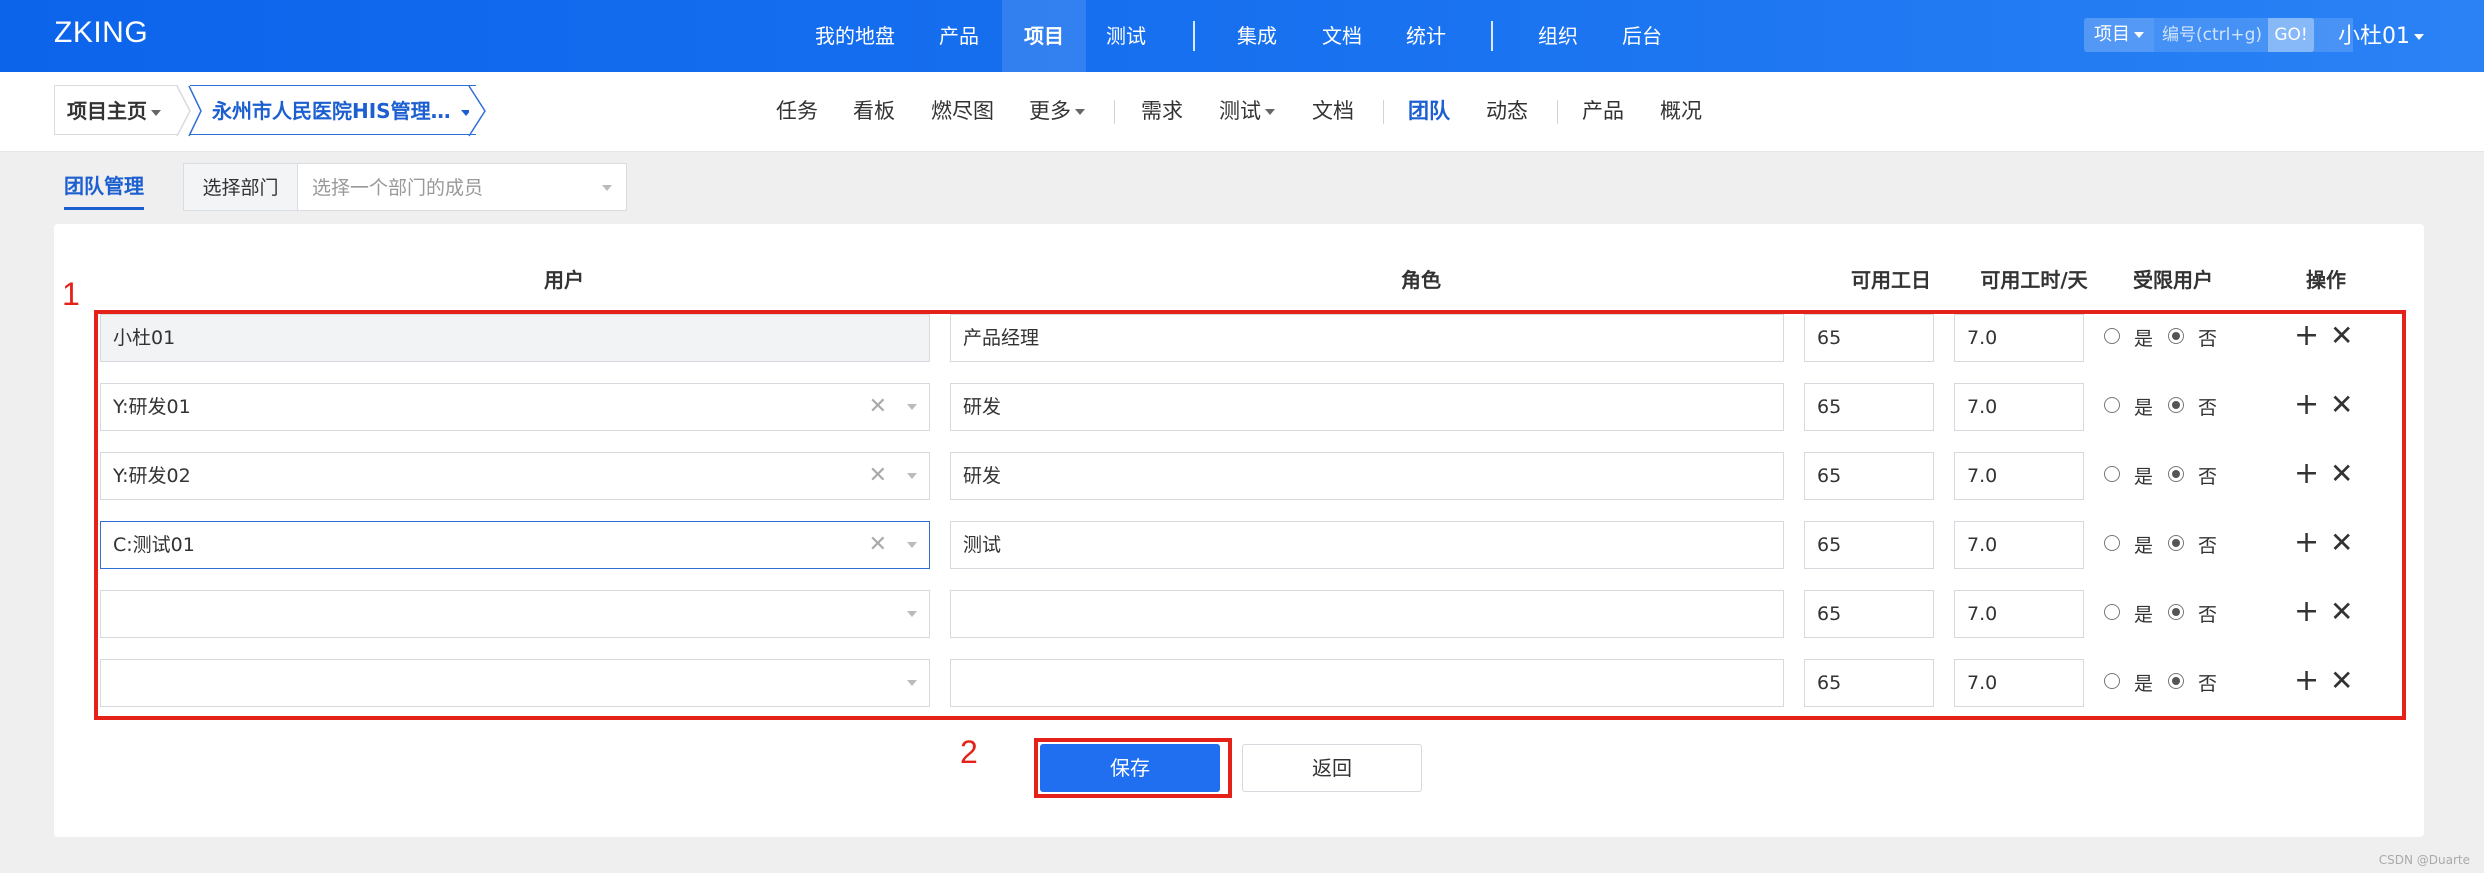 The width and height of the screenshot is (2484, 873). What do you see at coordinates (1257, 36) in the screenshot?
I see `nav-integration: 集成` at bounding box center [1257, 36].